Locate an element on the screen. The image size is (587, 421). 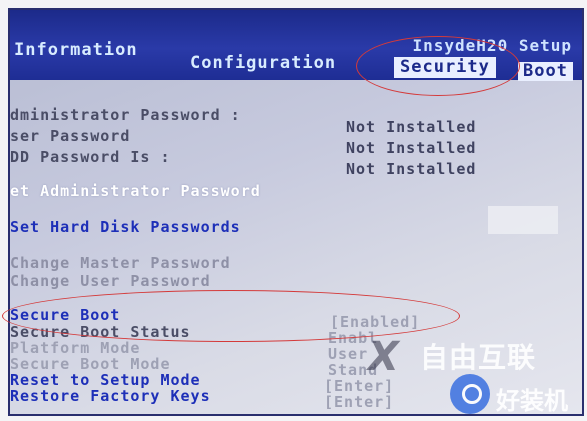
admin-password-label: dministrator Password : is located at coordinates (125, 115).